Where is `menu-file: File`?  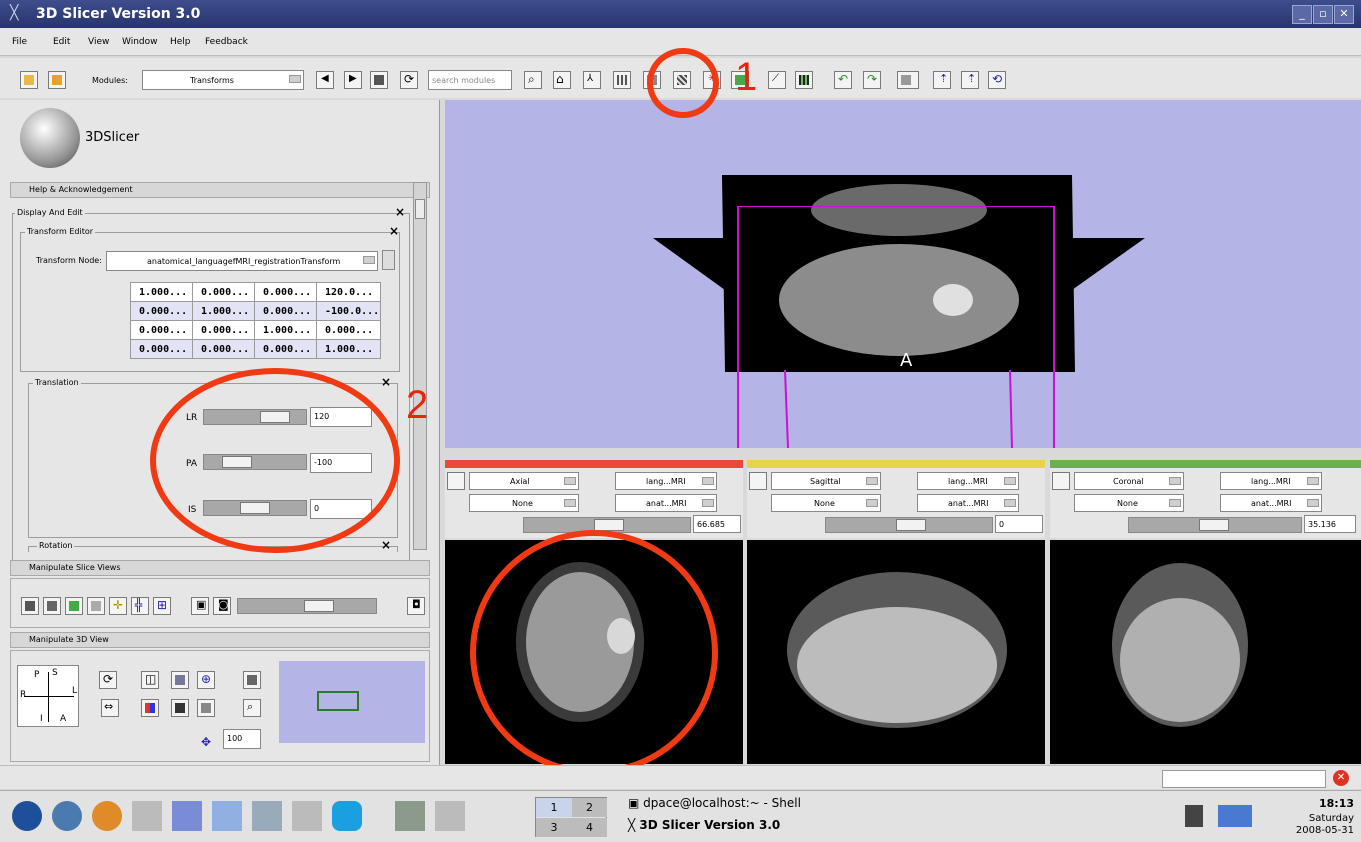 menu-file: File is located at coordinates (19, 42).